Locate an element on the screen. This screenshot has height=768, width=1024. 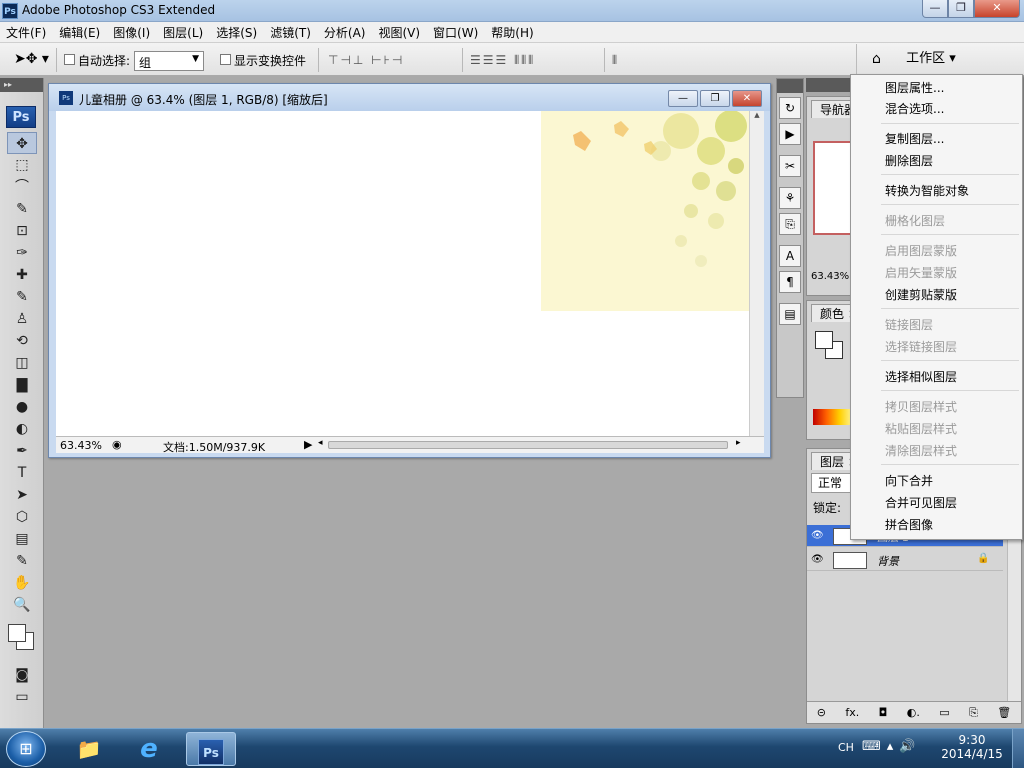
menu-item-flatten-image: 拼合图像 is located at coordinates (909, 525).